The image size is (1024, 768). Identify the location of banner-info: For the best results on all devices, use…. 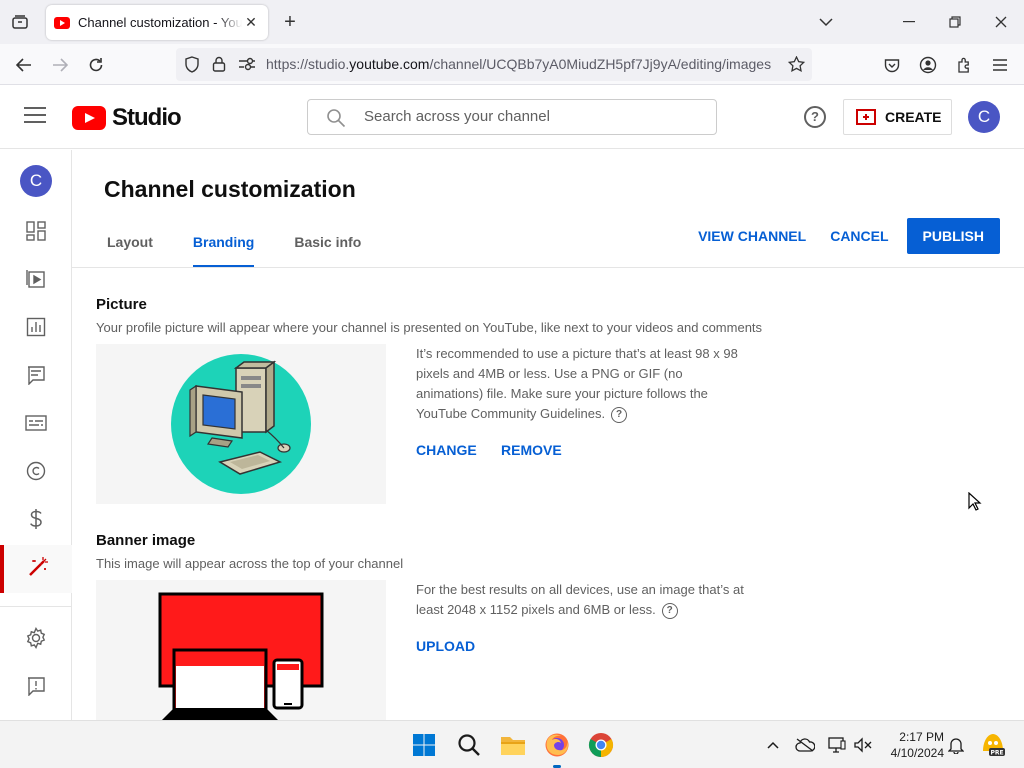
(583, 600).